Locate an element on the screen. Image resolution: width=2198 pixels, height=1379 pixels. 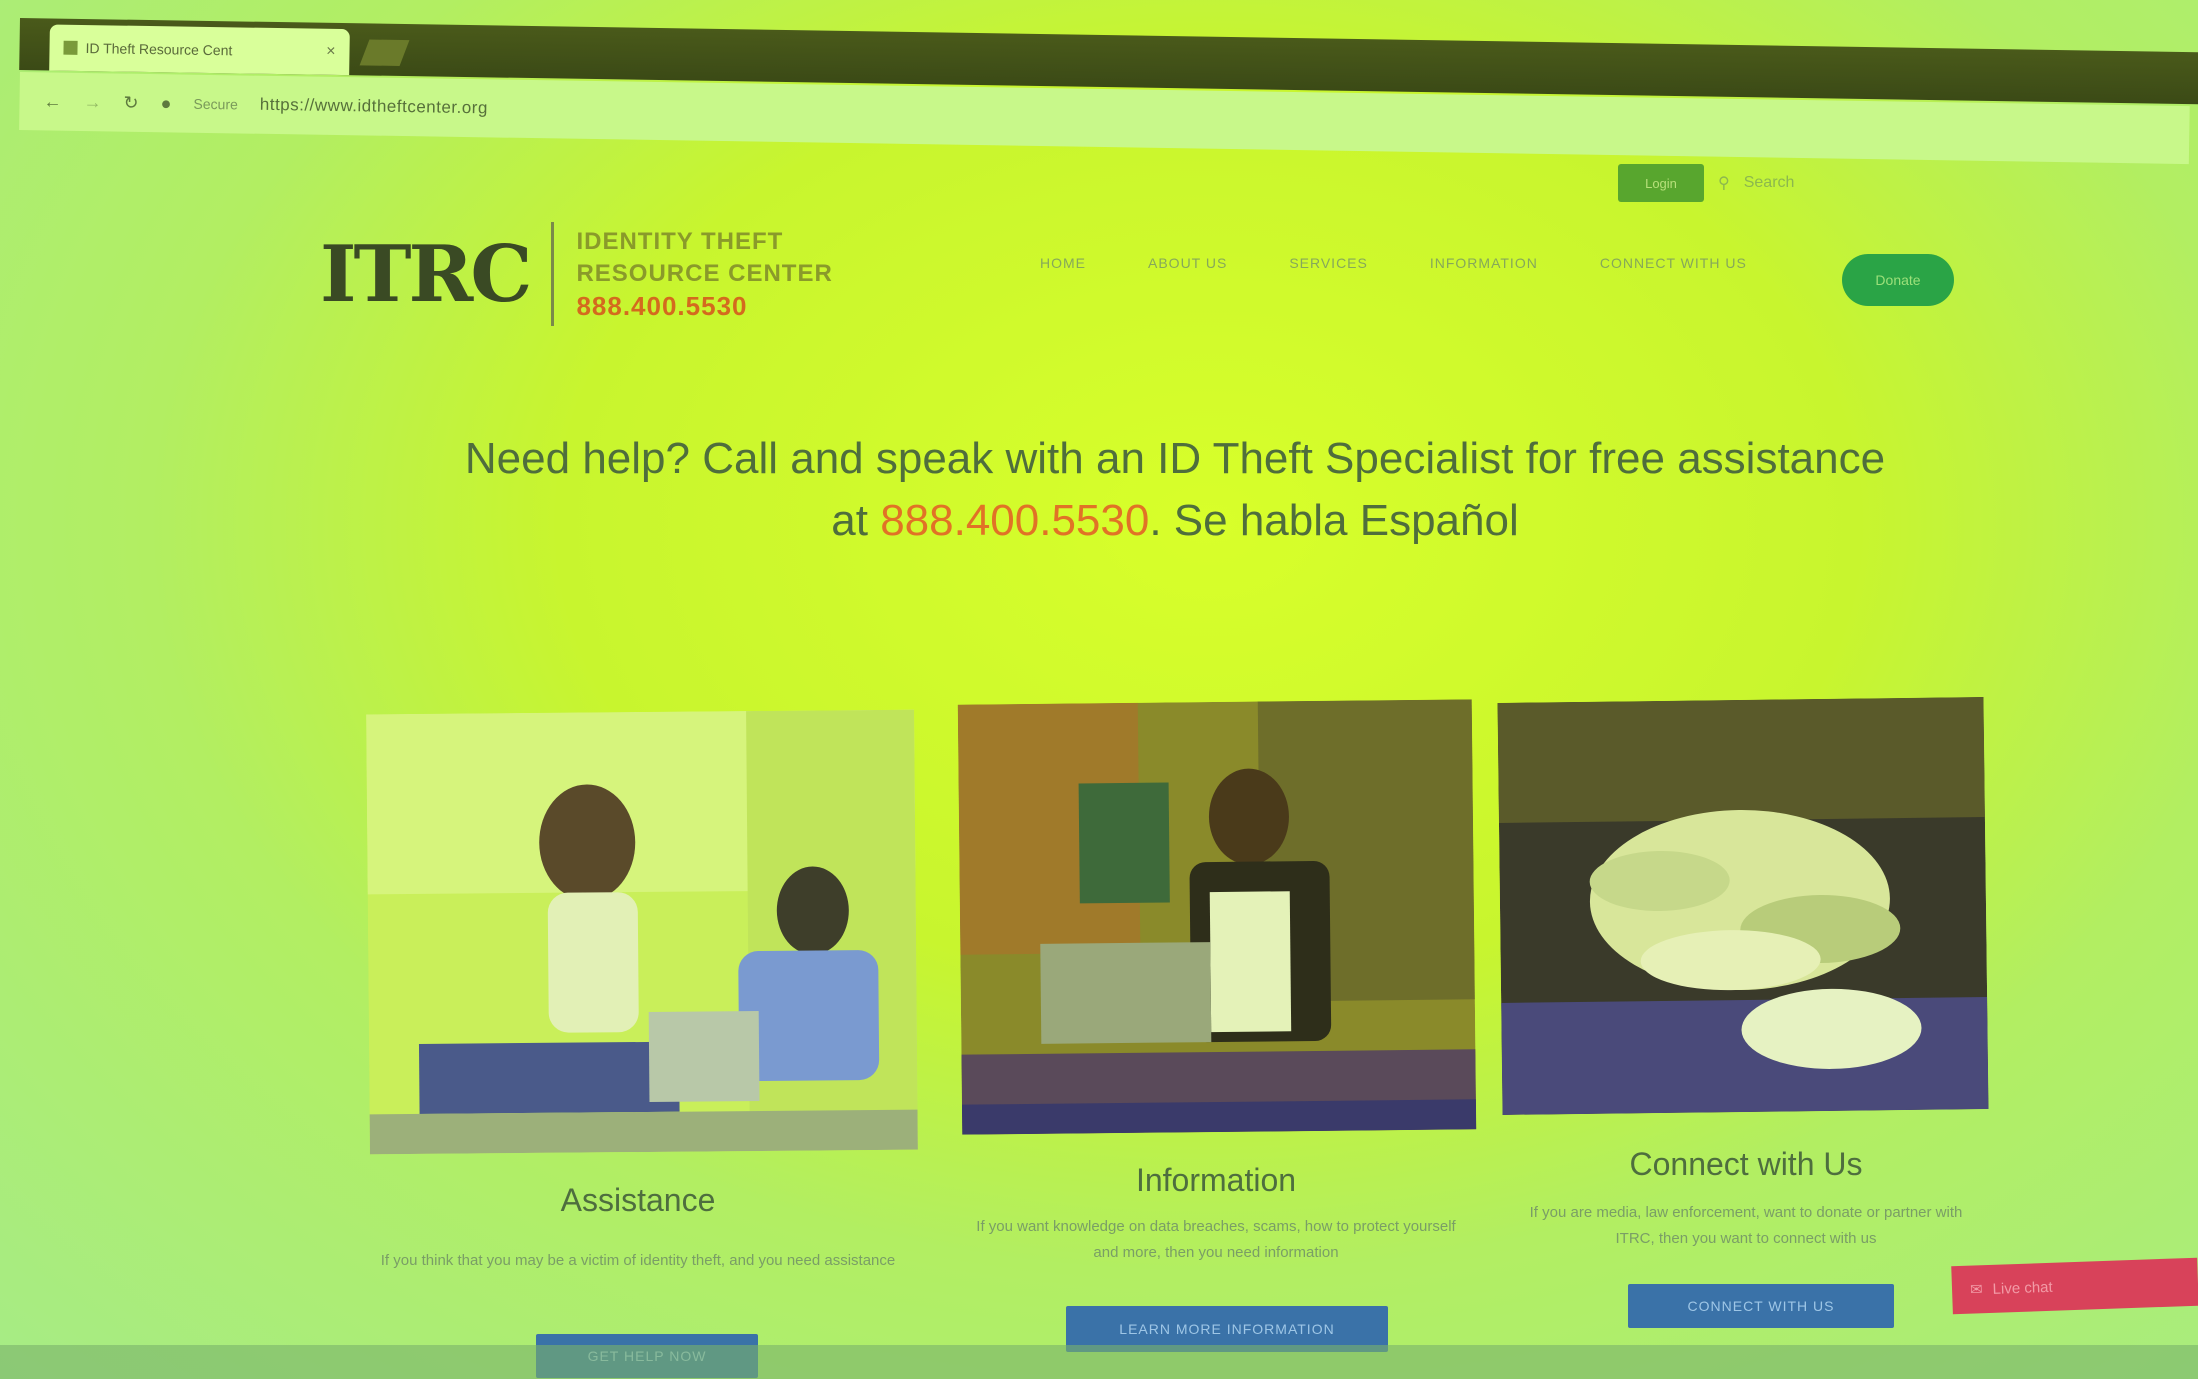
forward-icon: → is located at coordinates (92, 102).